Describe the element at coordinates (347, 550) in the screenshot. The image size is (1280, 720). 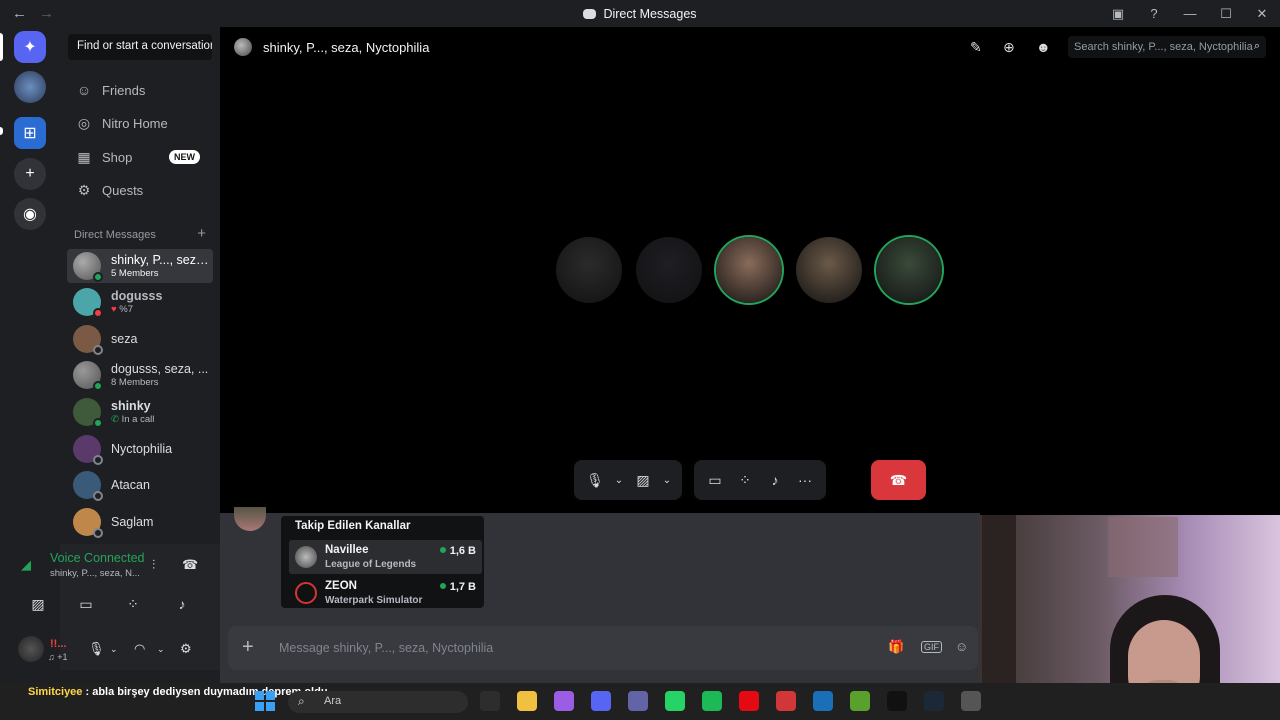
I see `channel-name: Navillee` at that location.